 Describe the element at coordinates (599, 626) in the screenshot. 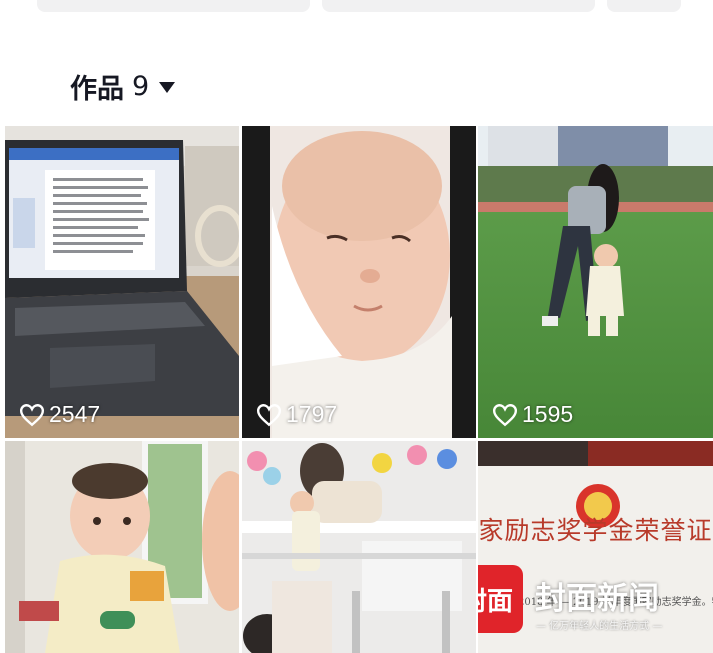

I see `watermark-subtitle: — 亿万年轻人的生活方式 —` at that location.